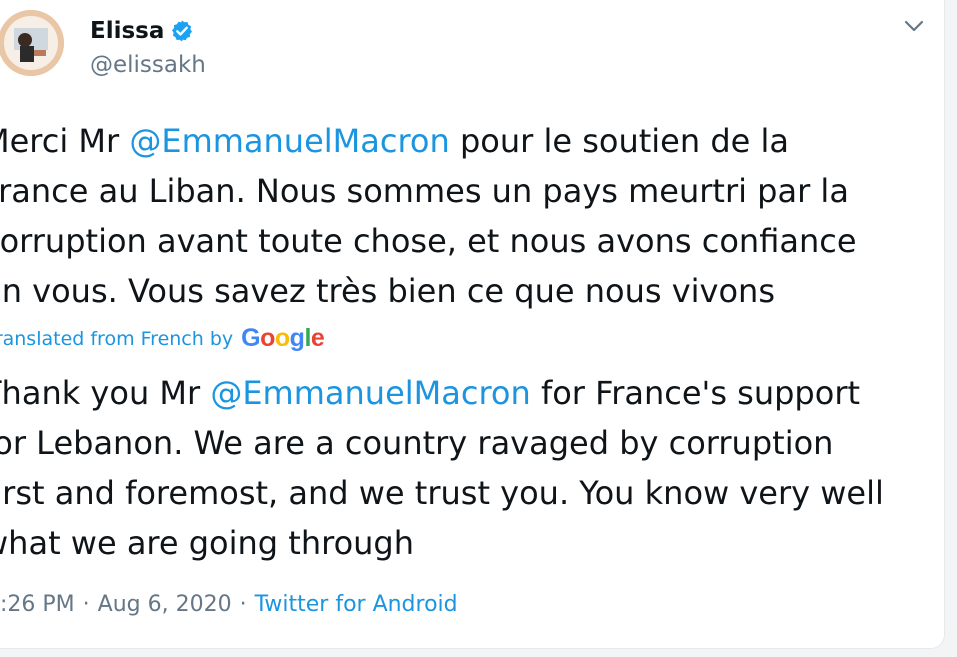  I want to click on avatar, so click(32, 43).